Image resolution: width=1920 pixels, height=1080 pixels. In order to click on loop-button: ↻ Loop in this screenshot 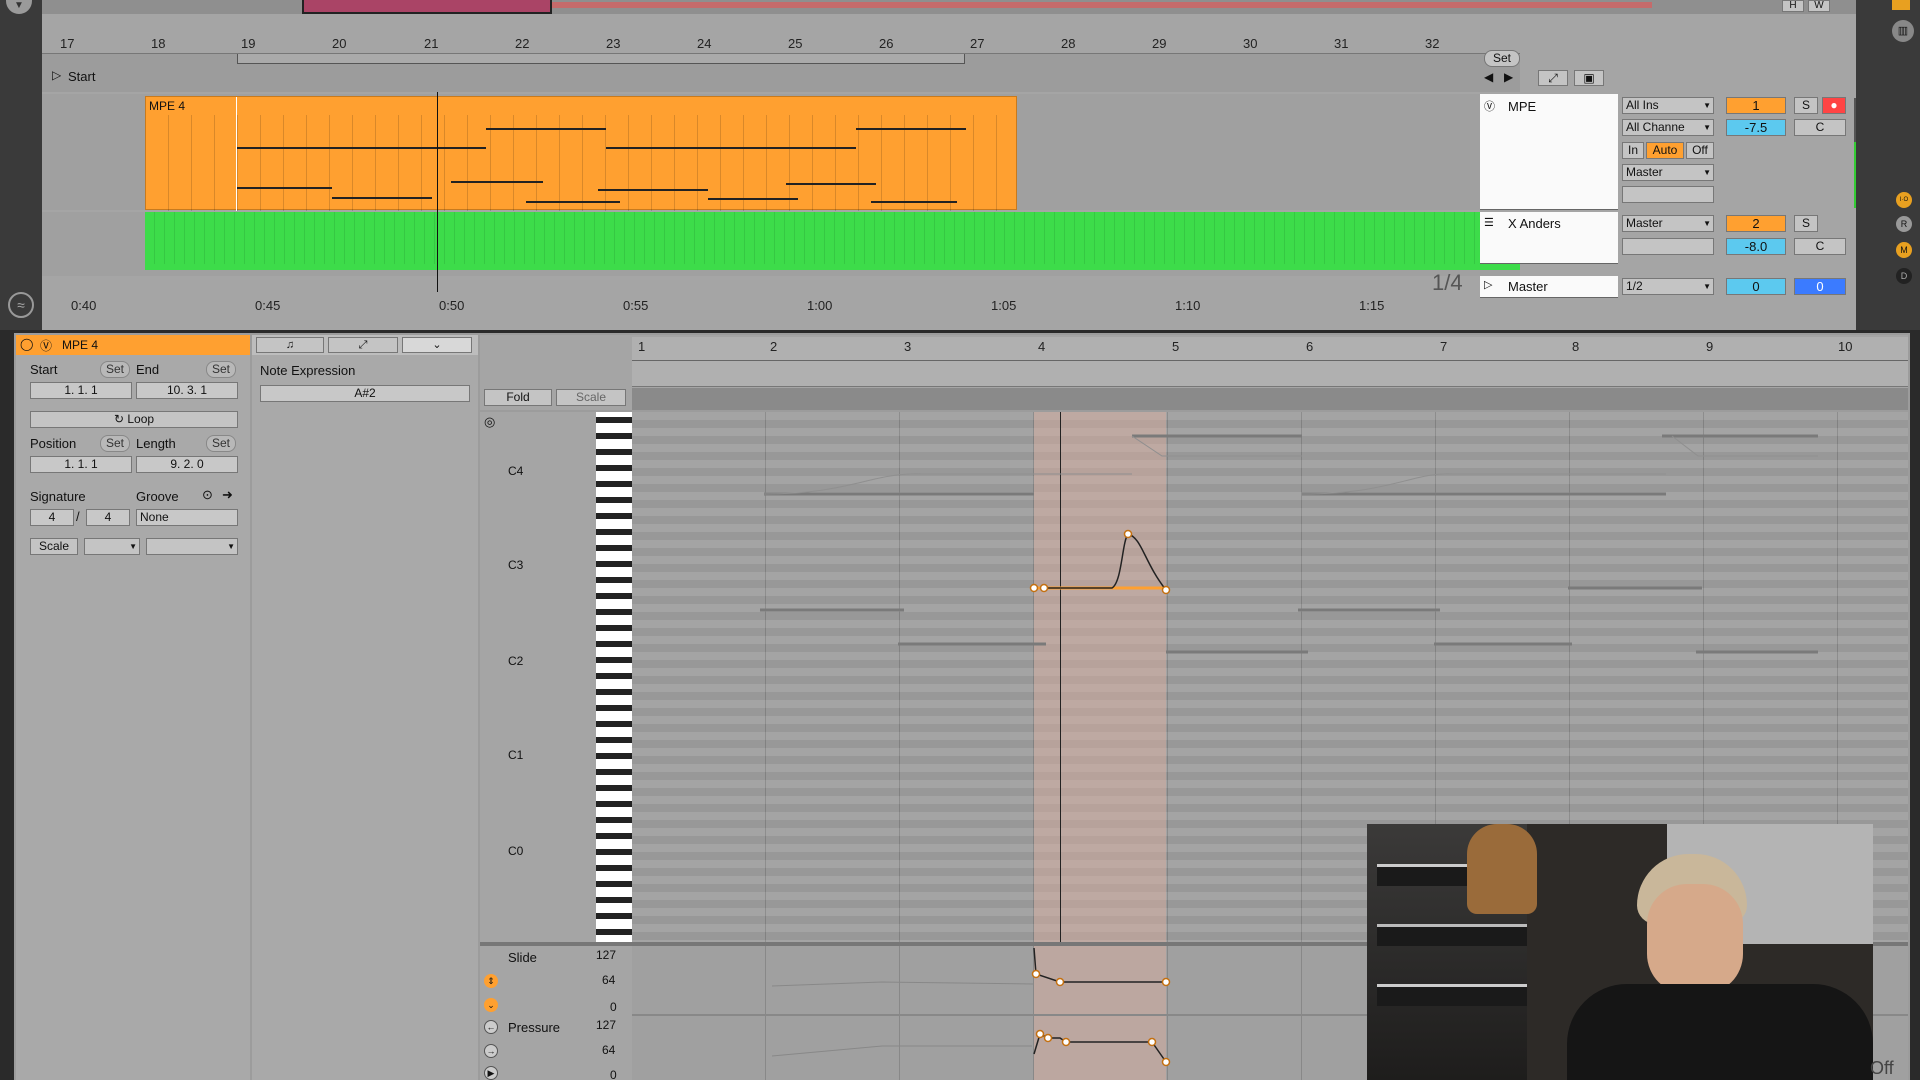, I will do `click(134, 419)`.